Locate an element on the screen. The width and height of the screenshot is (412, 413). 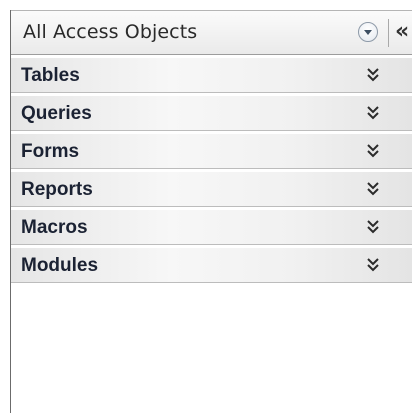
group-header-queries: Queries is located at coordinates (211, 113).